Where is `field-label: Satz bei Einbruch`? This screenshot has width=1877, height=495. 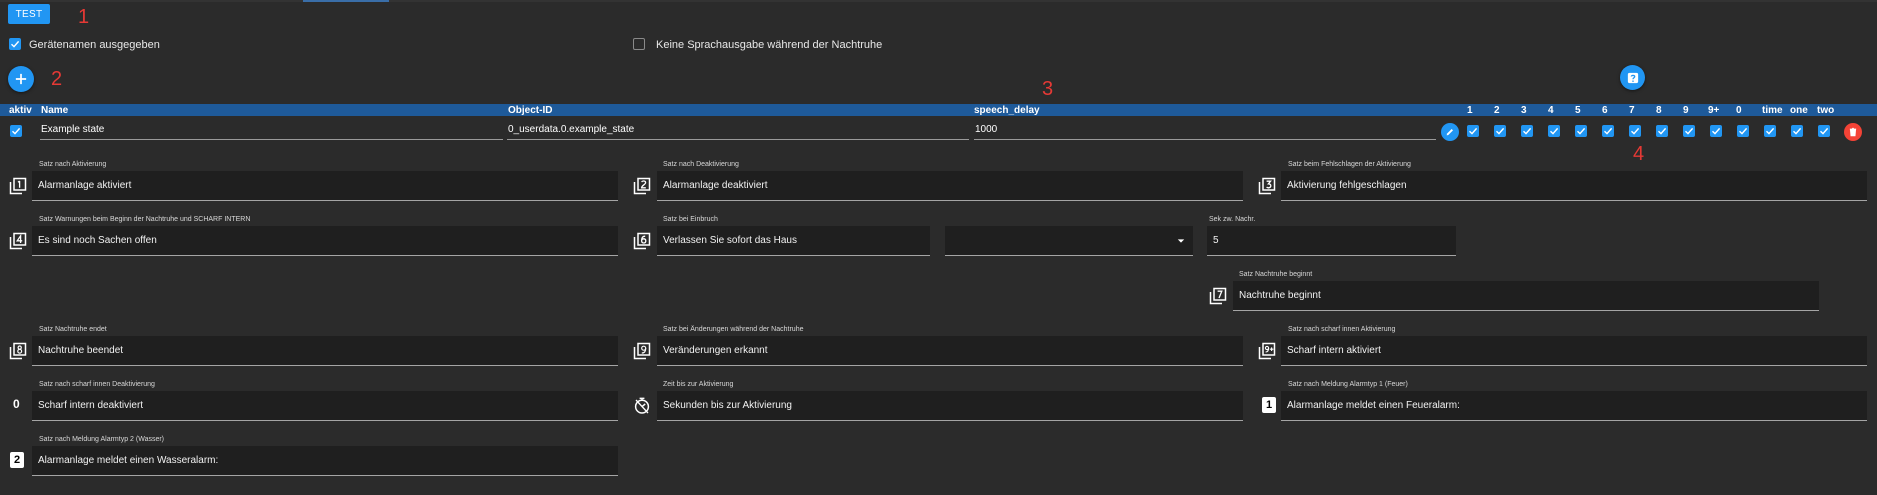 field-label: Satz bei Einbruch is located at coordinates (690, 219).